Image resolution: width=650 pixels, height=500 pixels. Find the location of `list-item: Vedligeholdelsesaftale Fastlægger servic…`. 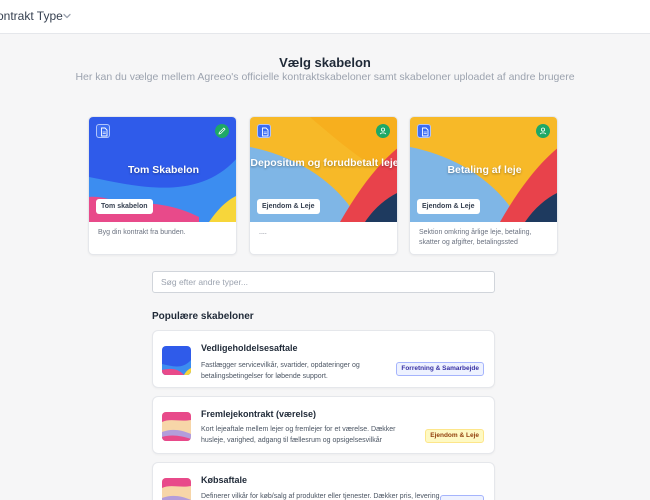

list-item: Vedligeholdelsesaftale Fastlægger servic… is located at coordinates (323, 359).